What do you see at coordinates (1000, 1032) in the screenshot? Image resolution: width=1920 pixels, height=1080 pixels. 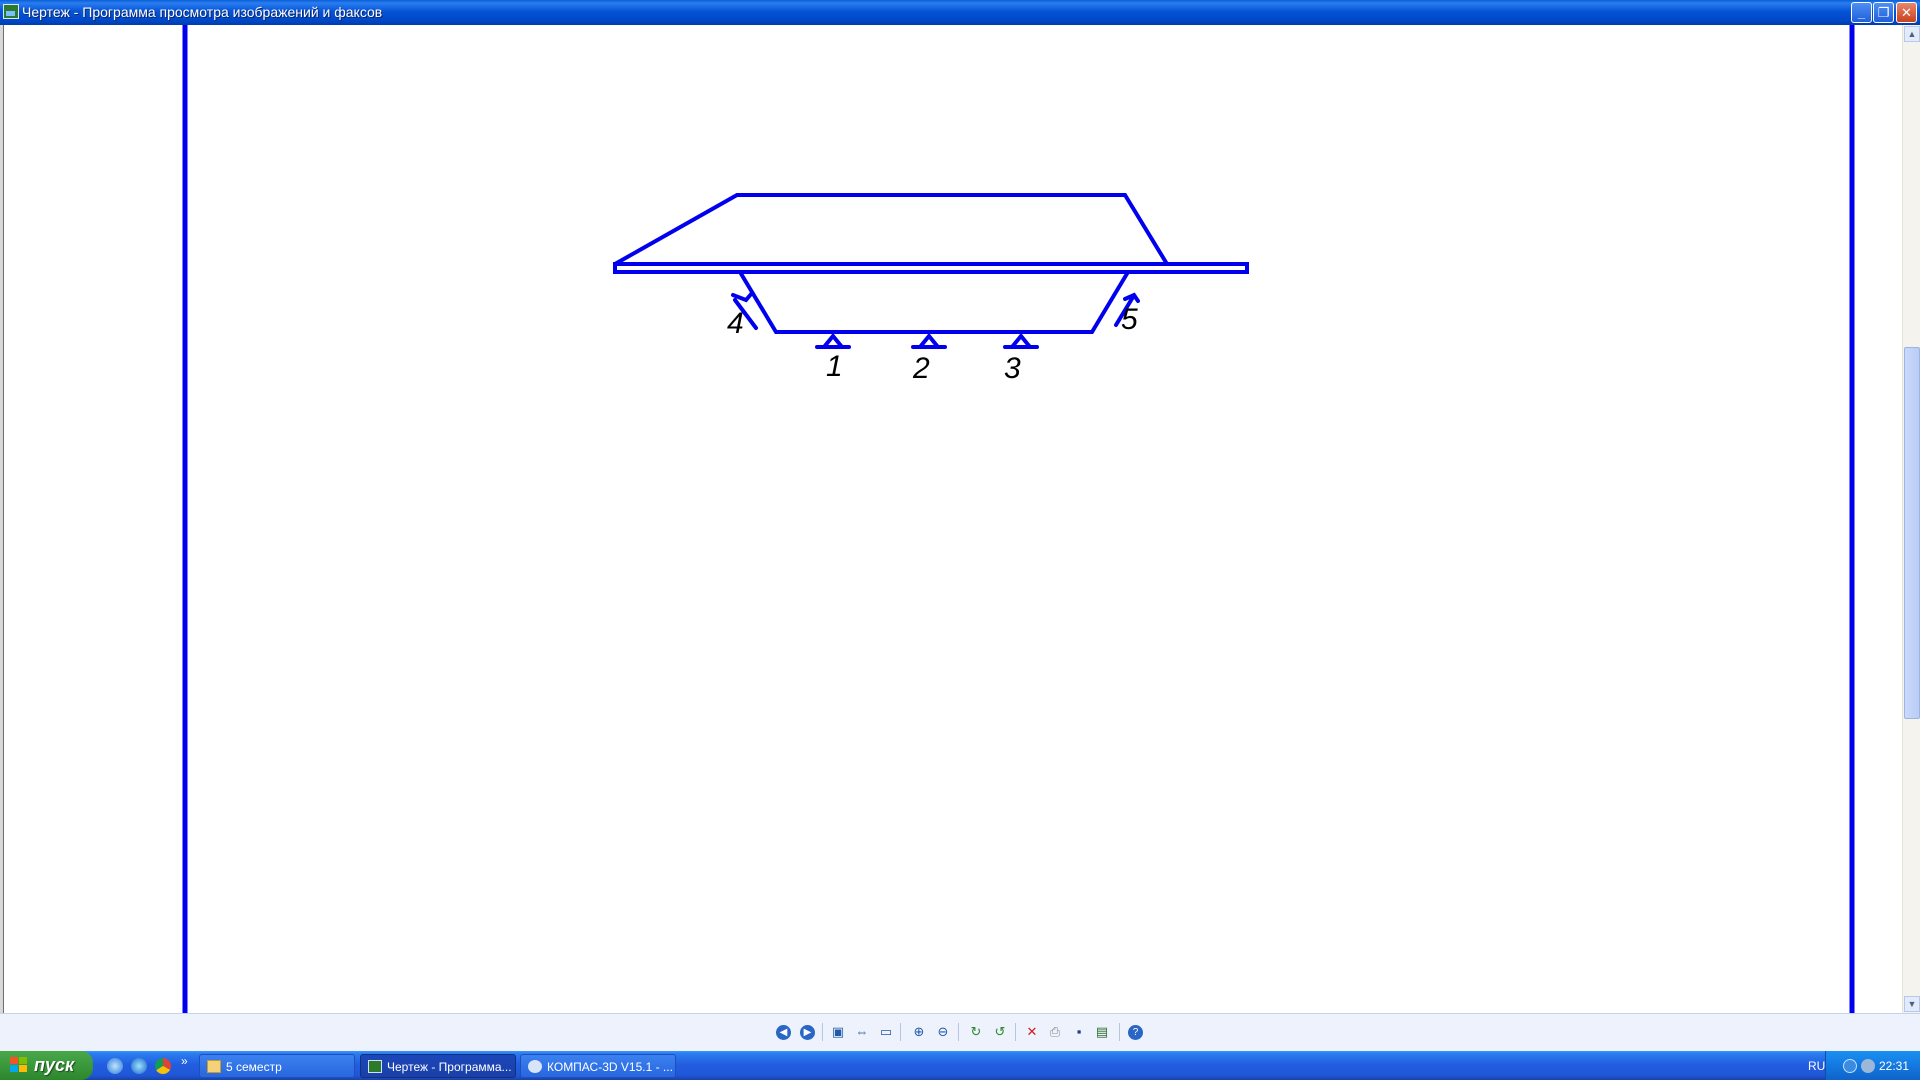 I see `rotate-counterclockwise-icon: ↺` at bounding box center [1000, 1032].